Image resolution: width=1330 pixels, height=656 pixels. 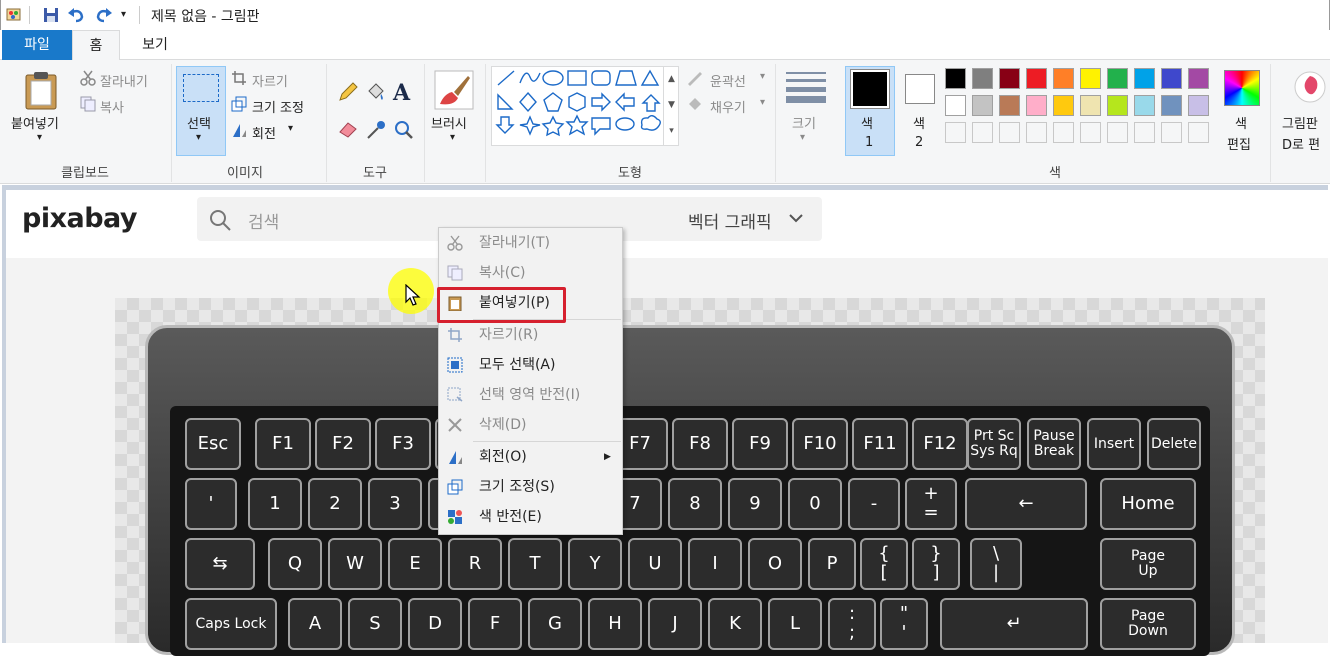 I want to click on menu-item-crop: 자르기(R), so click(x=530, y=335).